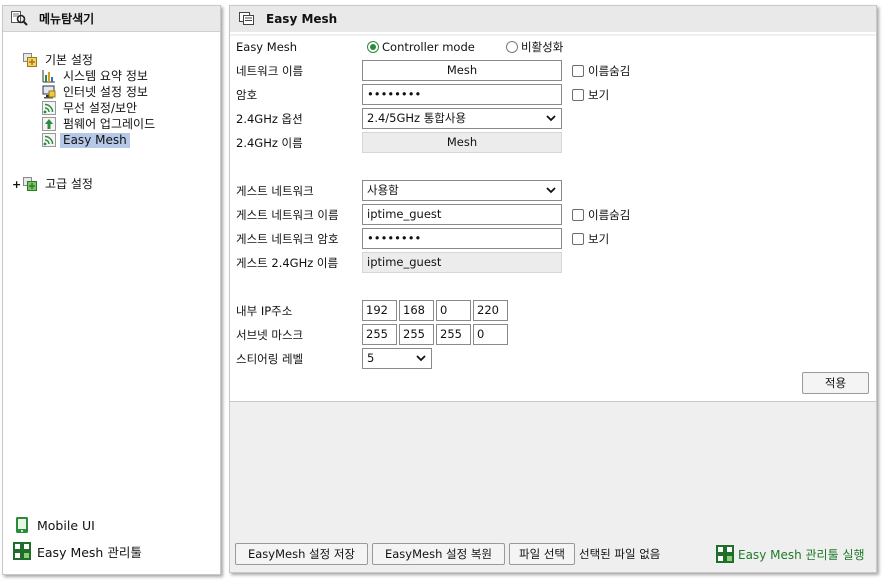 The height and width of the screenshot is (583, 884). What do you see at coordinates (22, 525) in the screenshot?
I see `mobile-icon` at bounding box center [22, 525].